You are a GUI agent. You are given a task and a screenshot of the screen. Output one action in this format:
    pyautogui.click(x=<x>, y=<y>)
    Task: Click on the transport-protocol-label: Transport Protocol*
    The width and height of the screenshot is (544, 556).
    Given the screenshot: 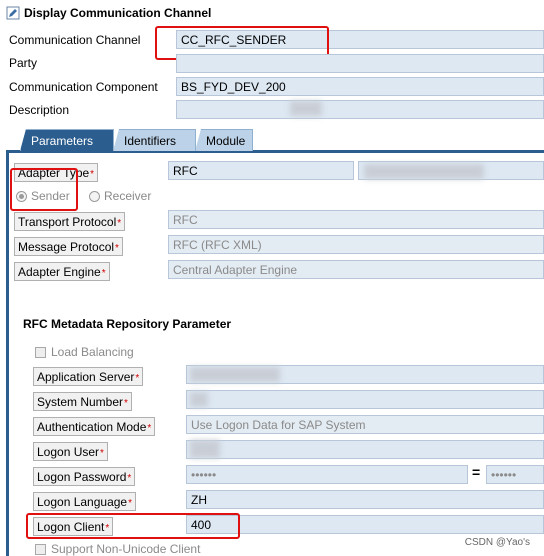 What is the action you would take?
    pyautogui.click(x=70, y=221)
    